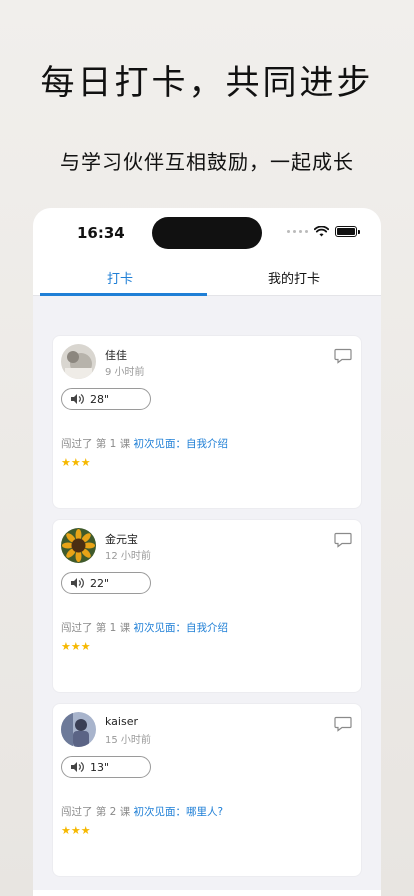 The height and width of the screenshot is (896, 414). What do you see at coordinates (207, 893) in the screenshot?
I see `next-bar-edge` at bounding box center [207, 893].